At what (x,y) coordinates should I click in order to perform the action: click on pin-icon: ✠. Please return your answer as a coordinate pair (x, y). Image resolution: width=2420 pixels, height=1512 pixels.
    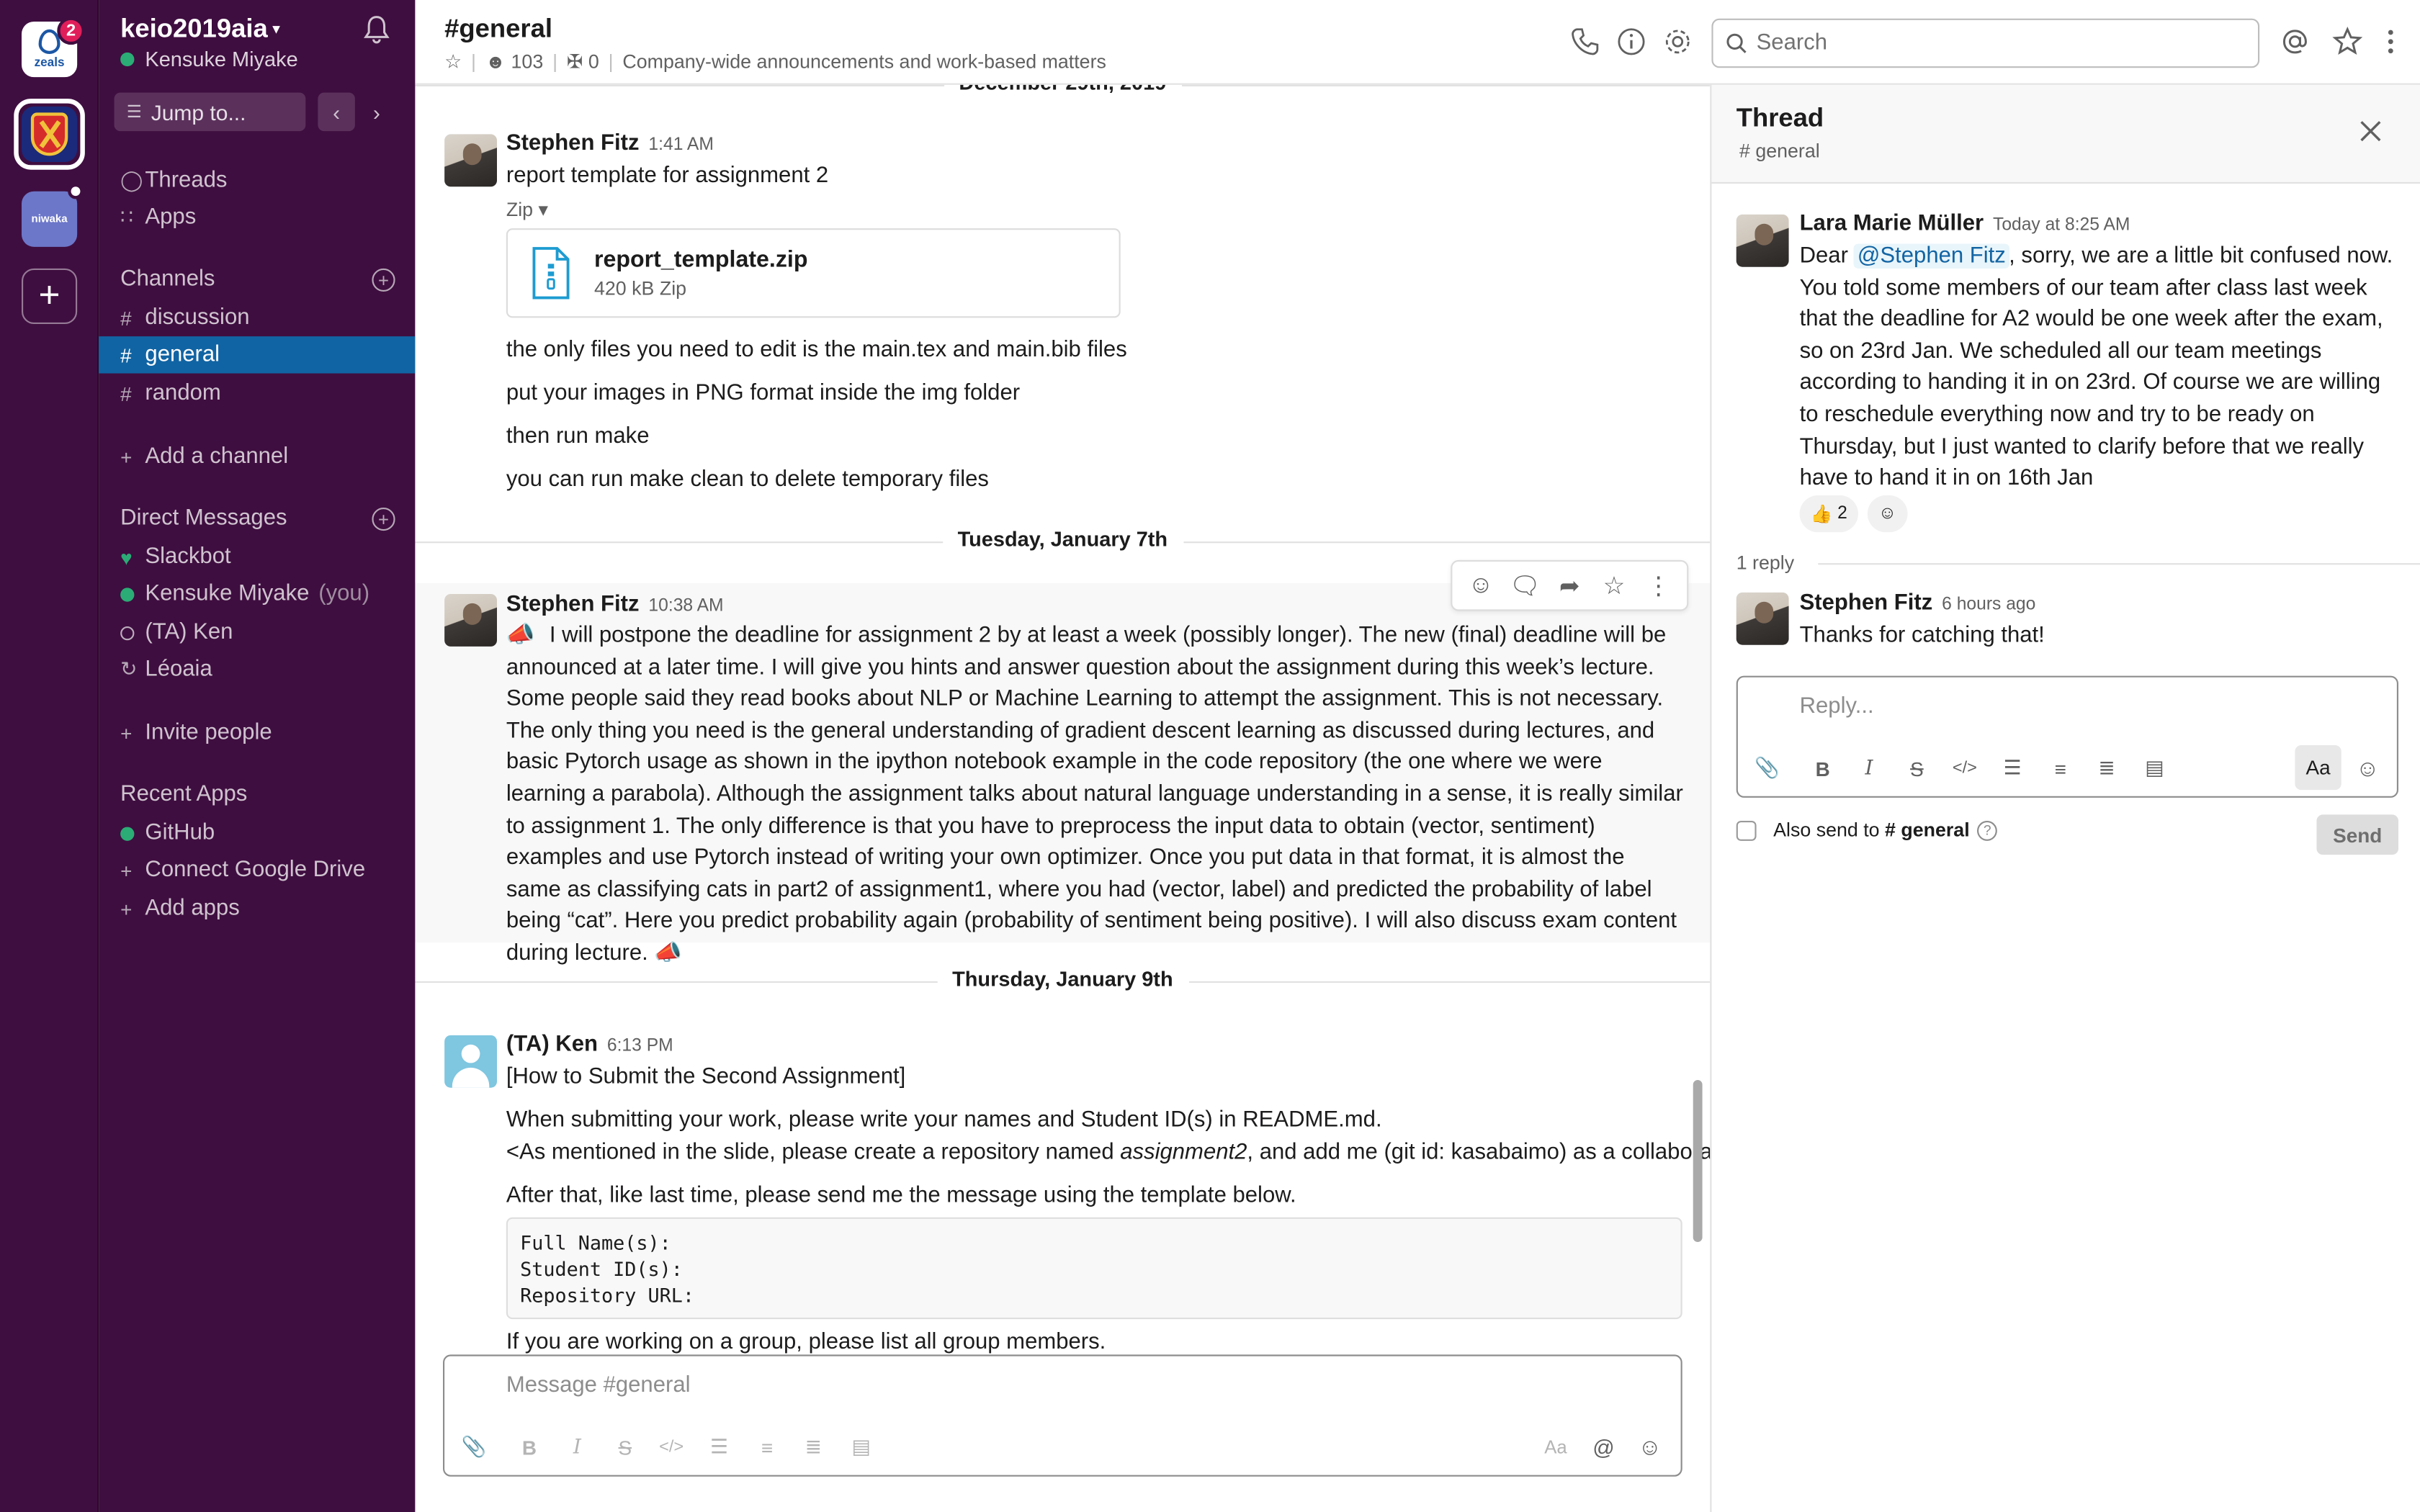
    Looking at the image, I should click on (575, 61).